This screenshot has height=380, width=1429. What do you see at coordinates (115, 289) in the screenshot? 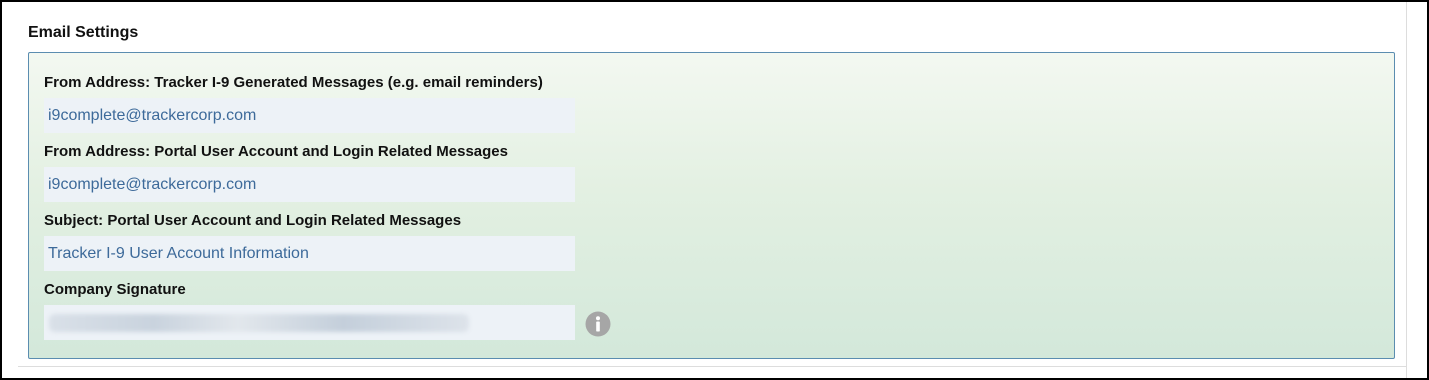
I see `company-signature-label: Company Signature` at bounding box center [115, 289].